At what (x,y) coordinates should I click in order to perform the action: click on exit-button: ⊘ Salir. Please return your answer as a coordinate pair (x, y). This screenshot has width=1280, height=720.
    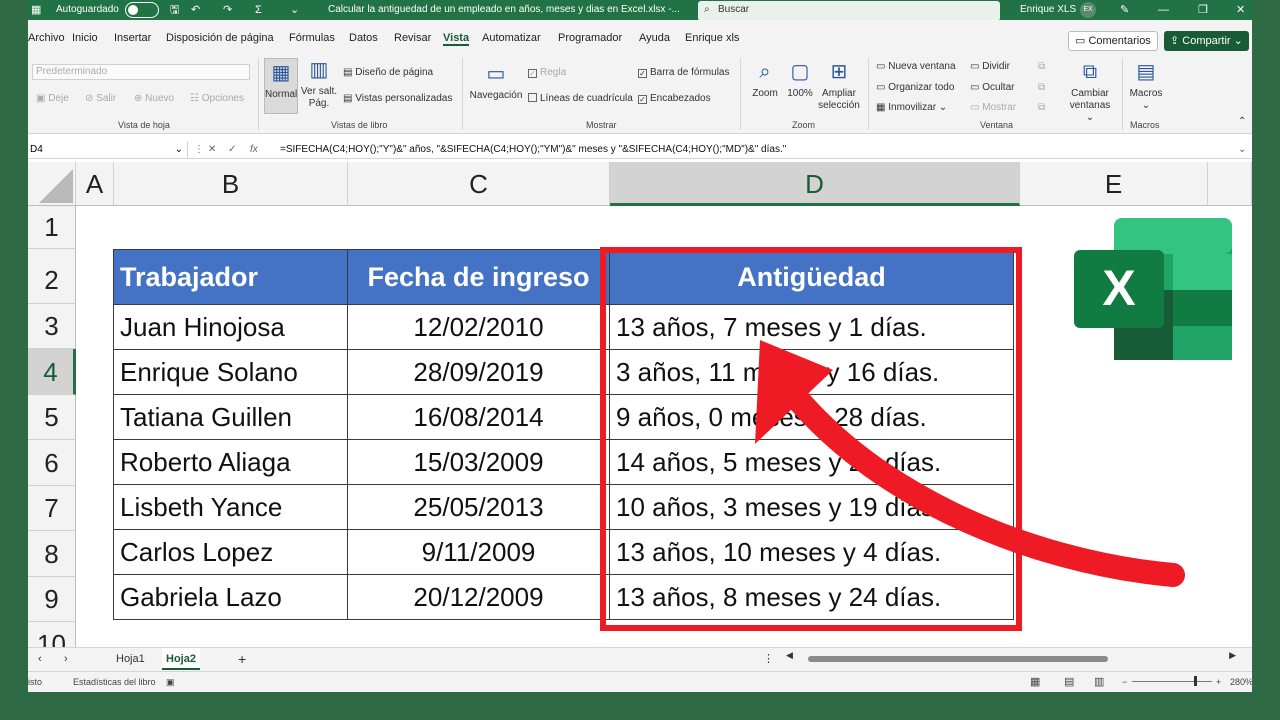
    Looking at the image, I should click on (100, 99).